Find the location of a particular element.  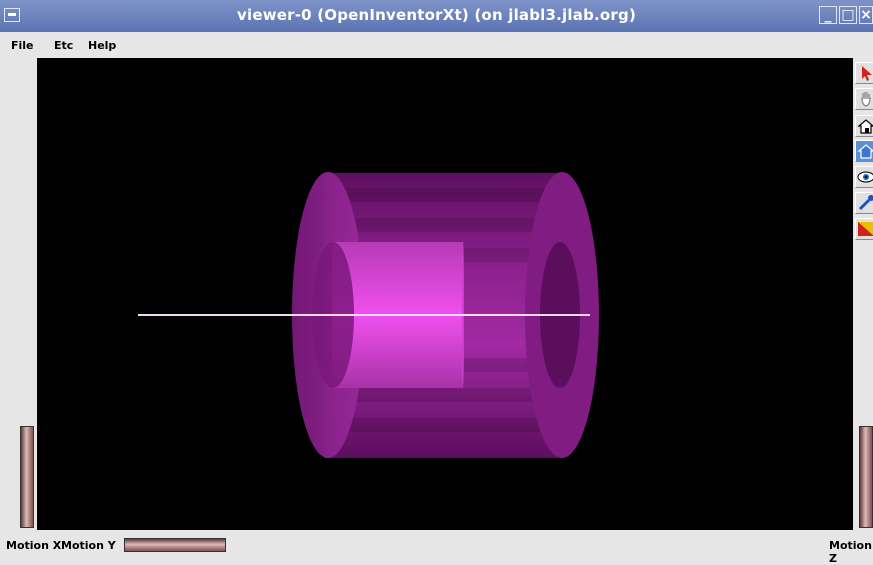

rotate-y-thumbwheel is located at coordinates (175, 545).